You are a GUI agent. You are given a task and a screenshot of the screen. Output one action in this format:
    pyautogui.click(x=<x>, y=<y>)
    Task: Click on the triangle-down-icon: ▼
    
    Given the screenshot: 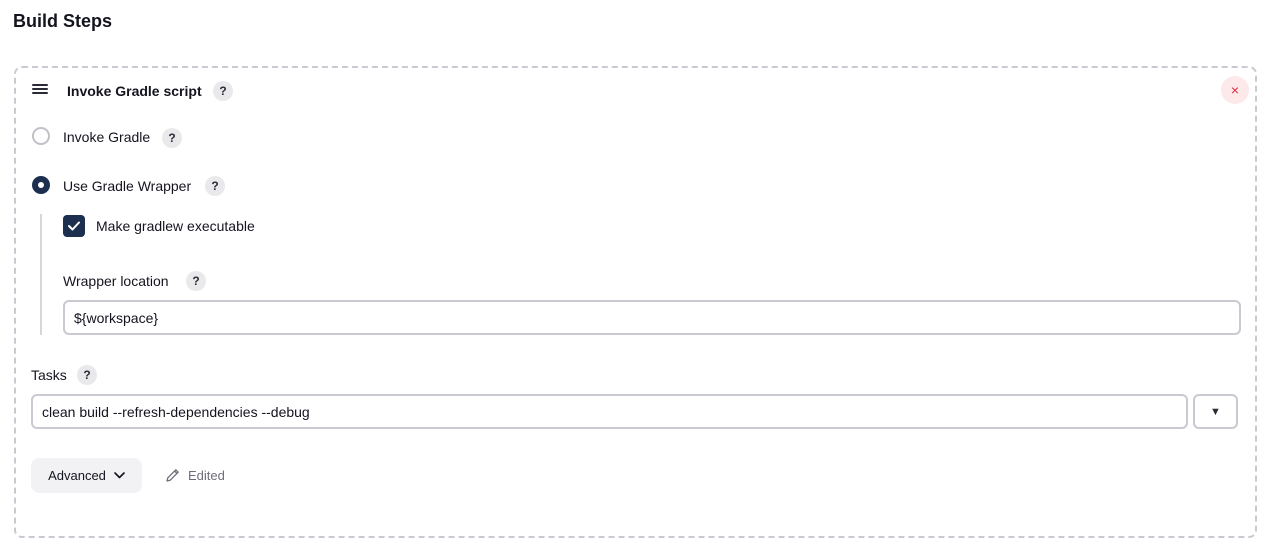 What is the action you would take?
    pyautogui.click(x=1215, y=411)
    